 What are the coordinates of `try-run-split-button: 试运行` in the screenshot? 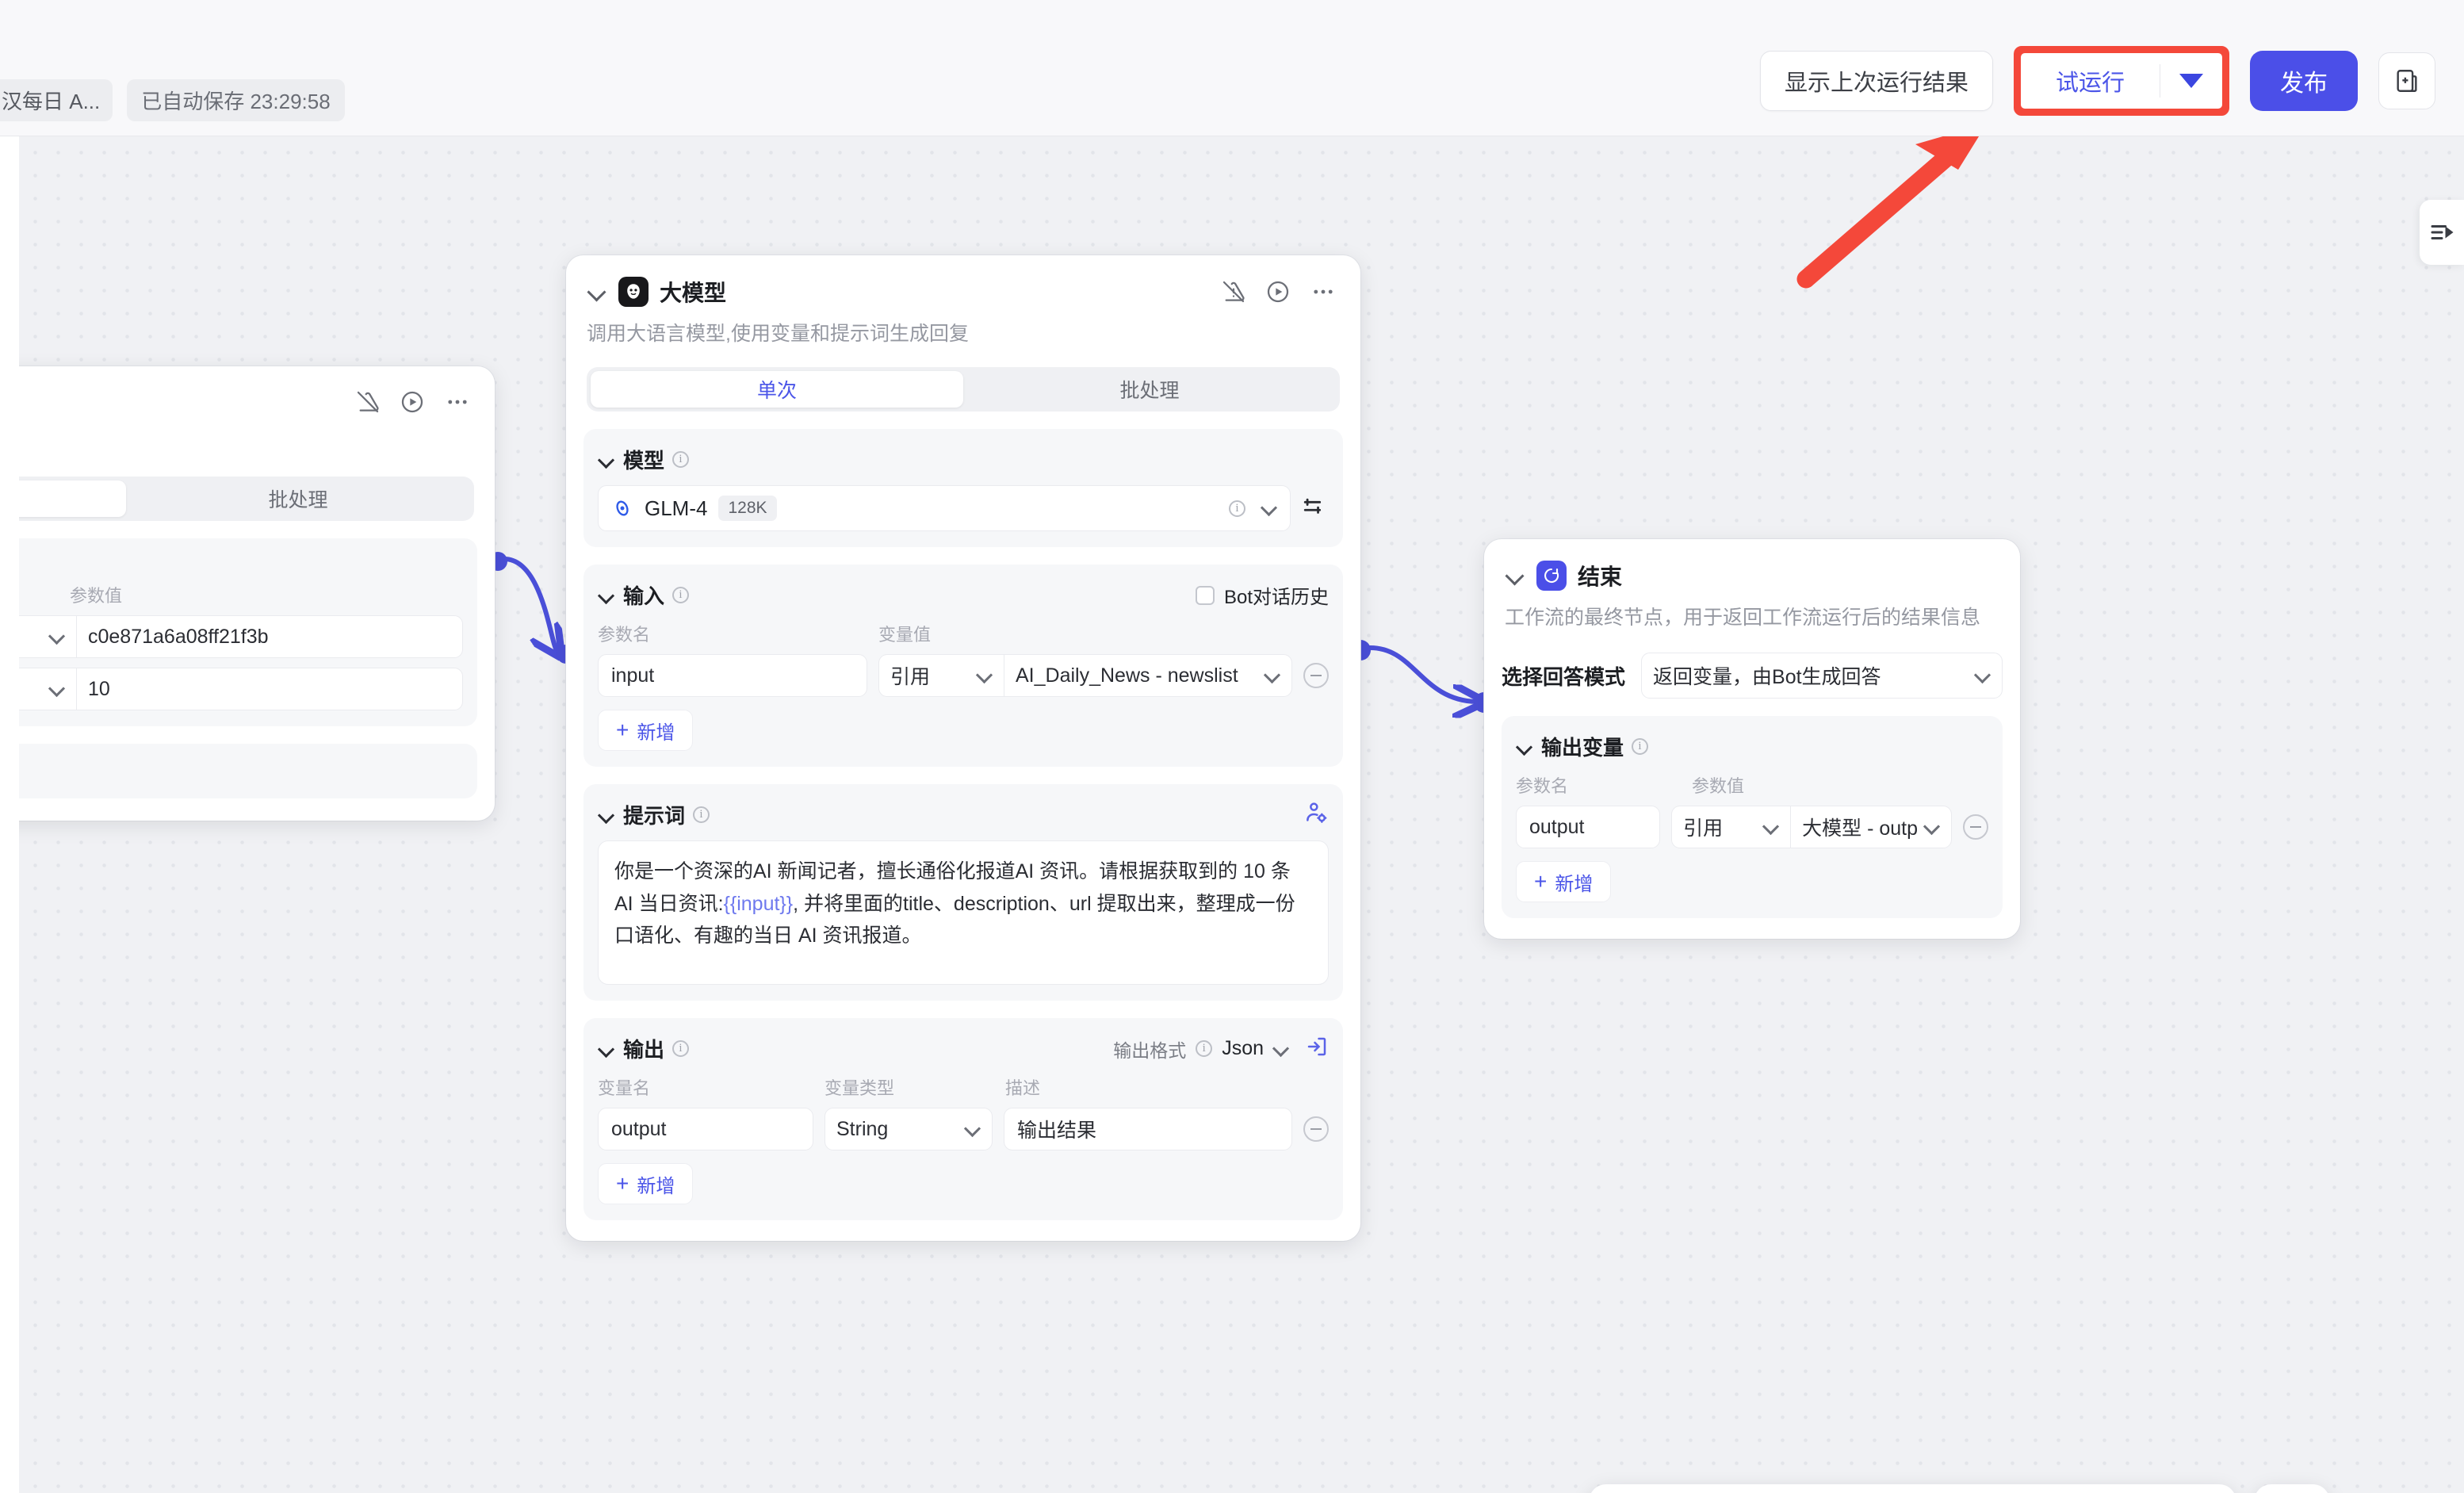 It's located at (2121, 81).